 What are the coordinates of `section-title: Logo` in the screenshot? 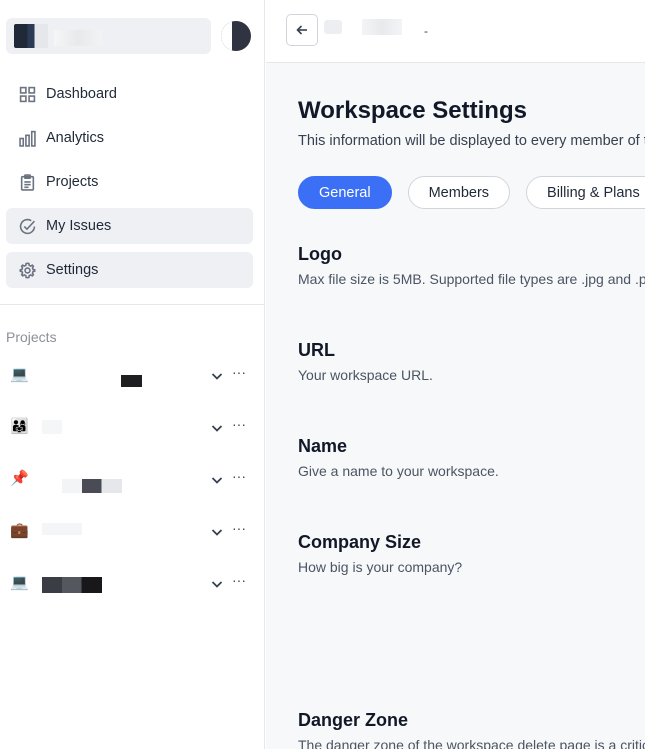 It's located at (320, 254).